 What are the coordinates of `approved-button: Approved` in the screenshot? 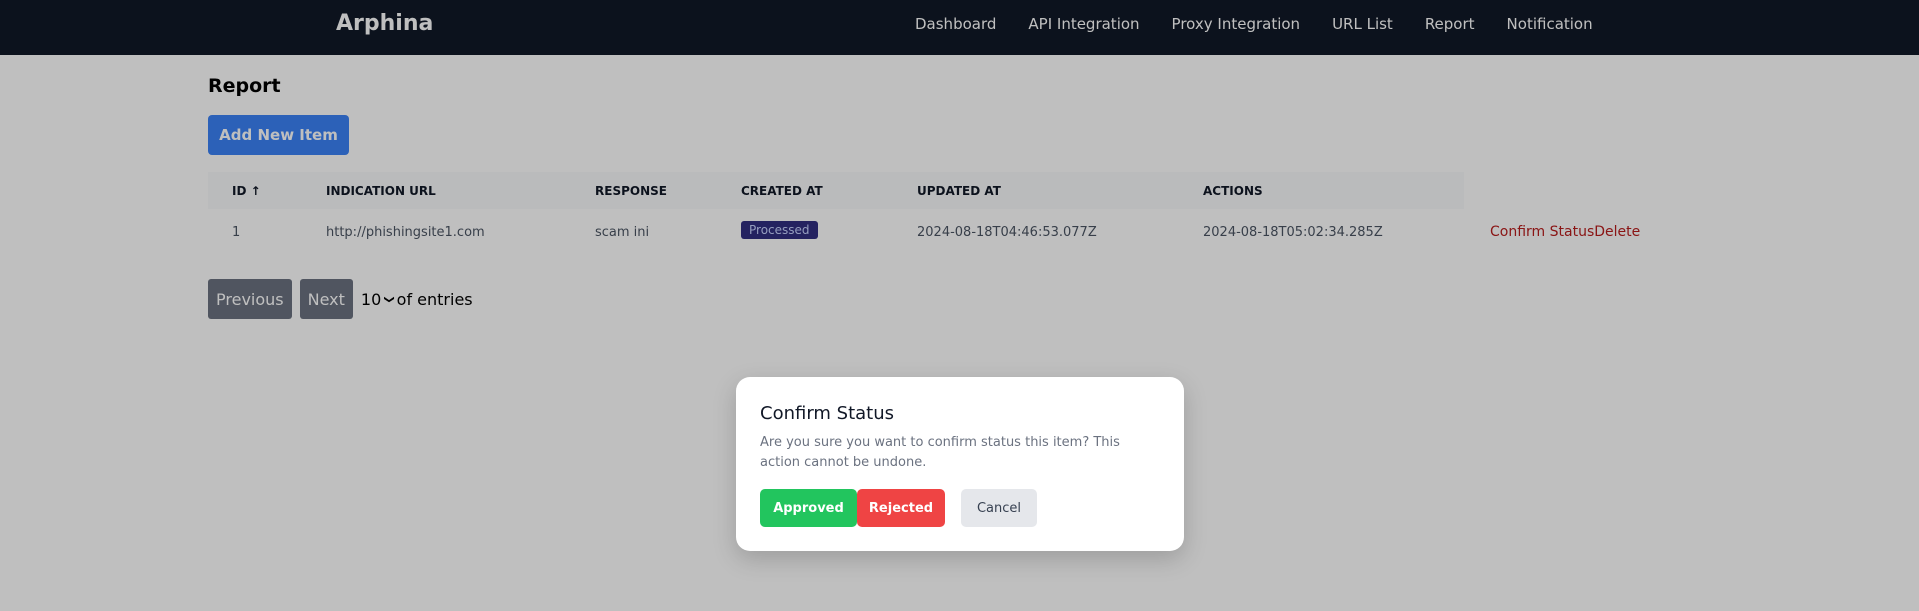 It's located at (808, 508).